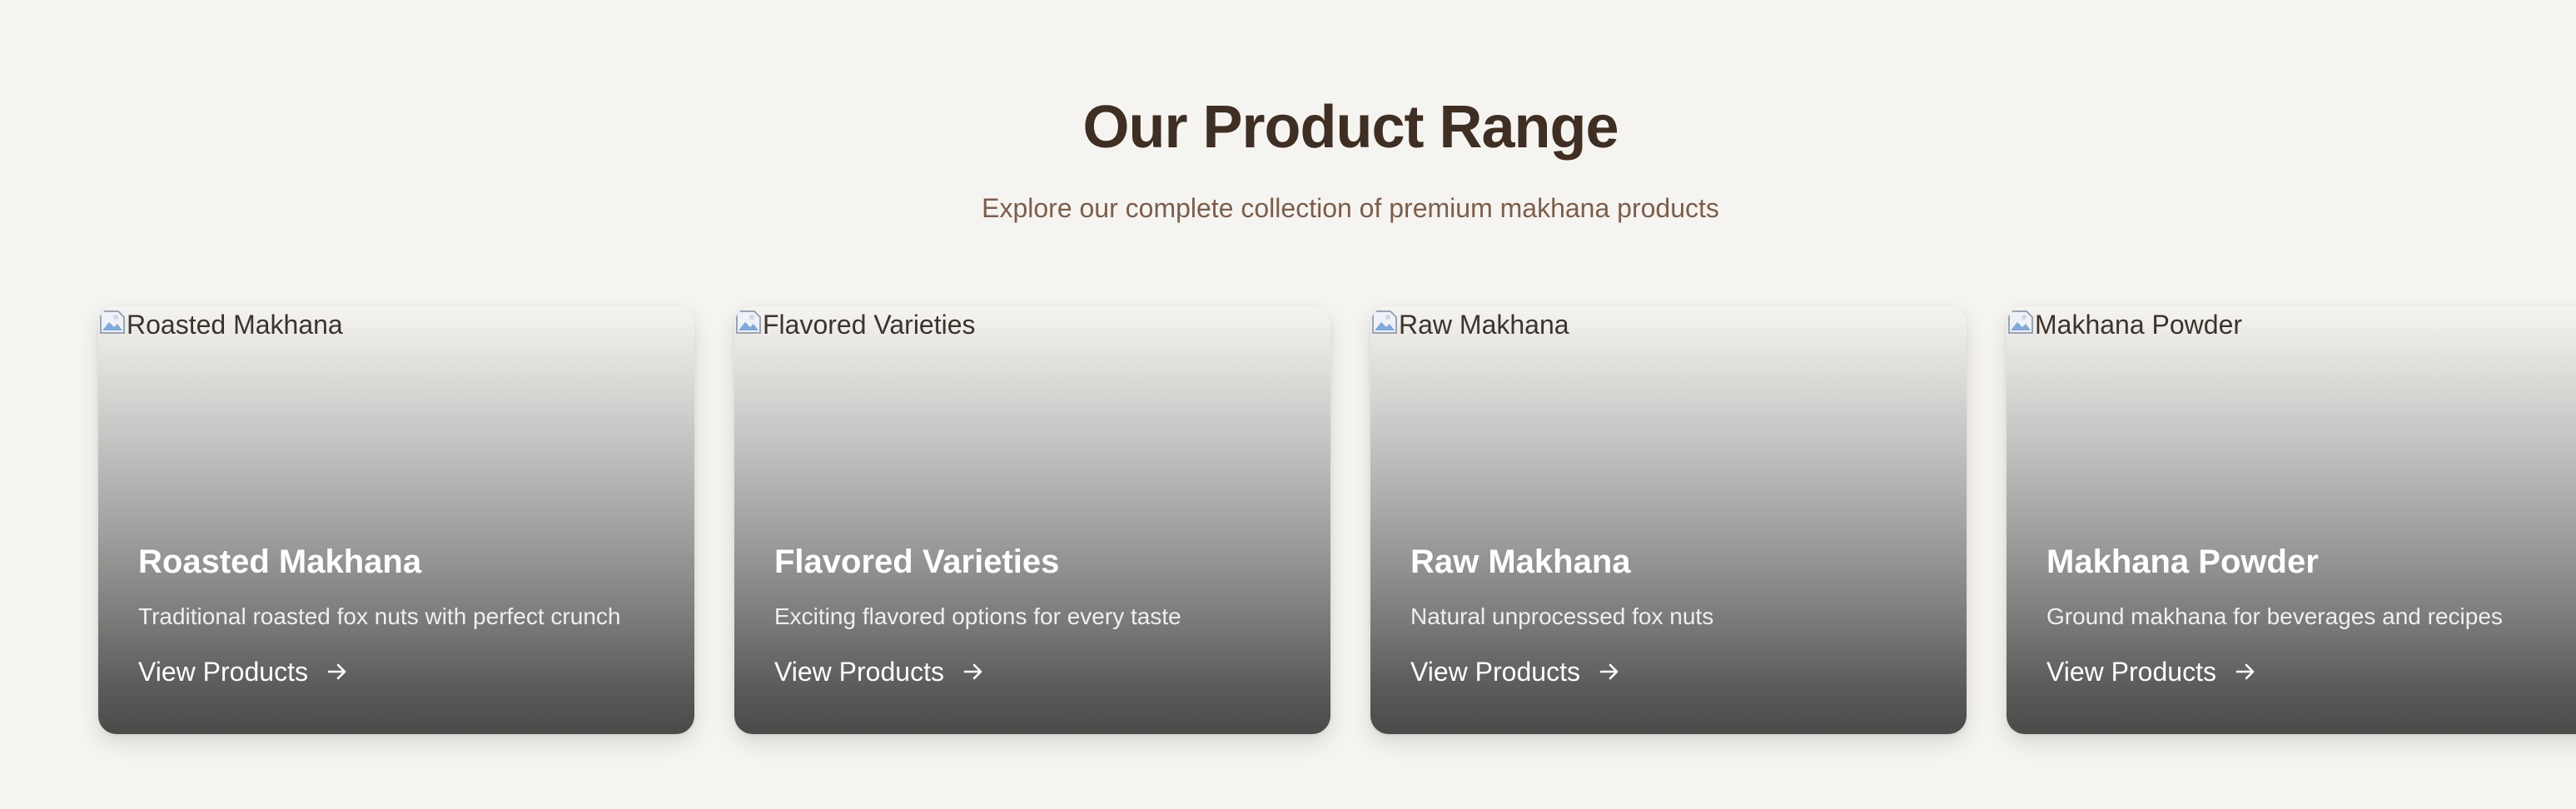  I want to click on product-image-placeholder: Makhana Powder, so click(2124, 324).